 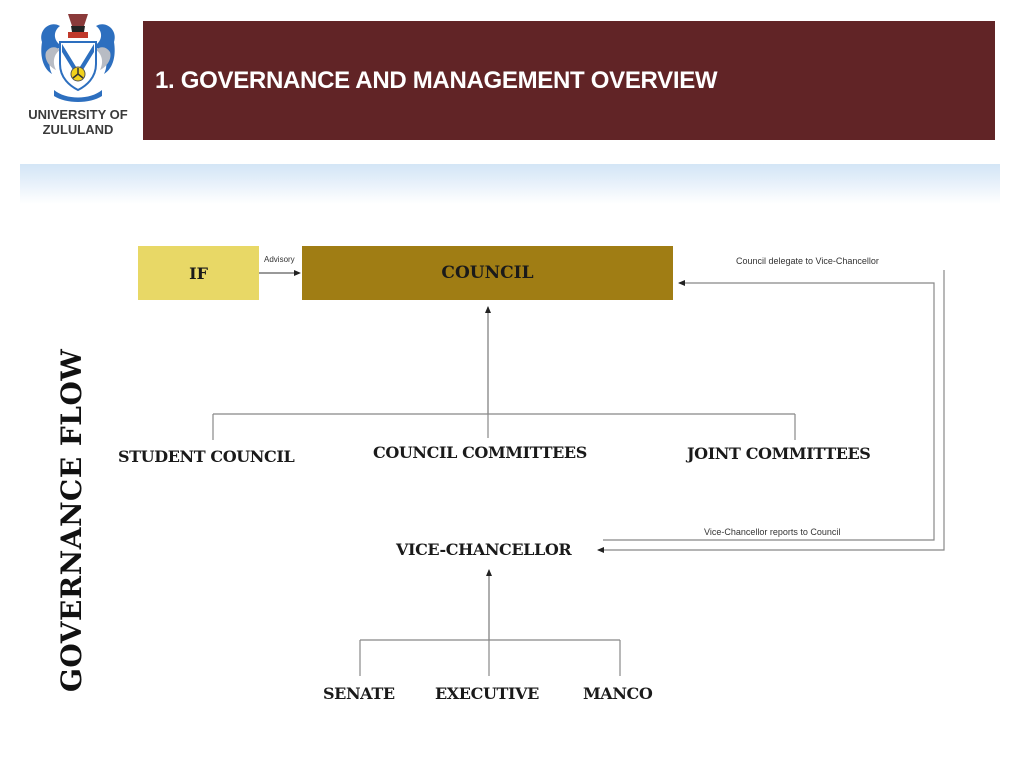 I want to click on council-delegate-label: Council delegate to Vice-Chancellor, so click(x=807, y=261).